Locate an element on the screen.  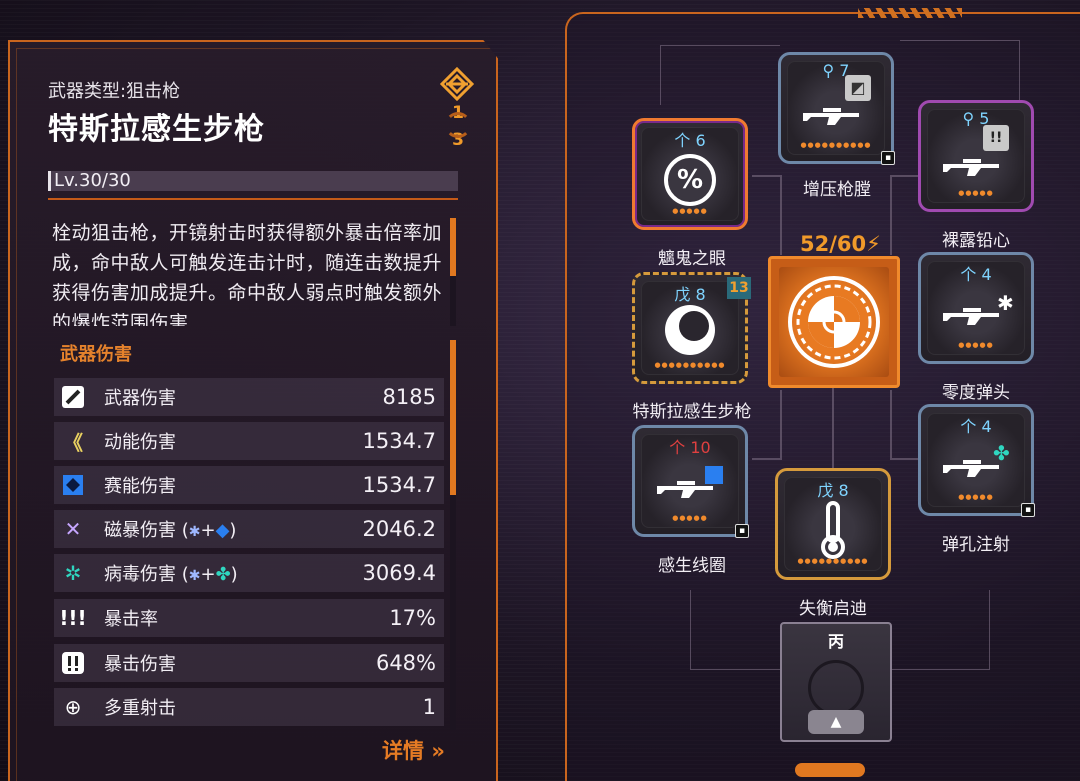
divider is located at coordinates (253, 199).